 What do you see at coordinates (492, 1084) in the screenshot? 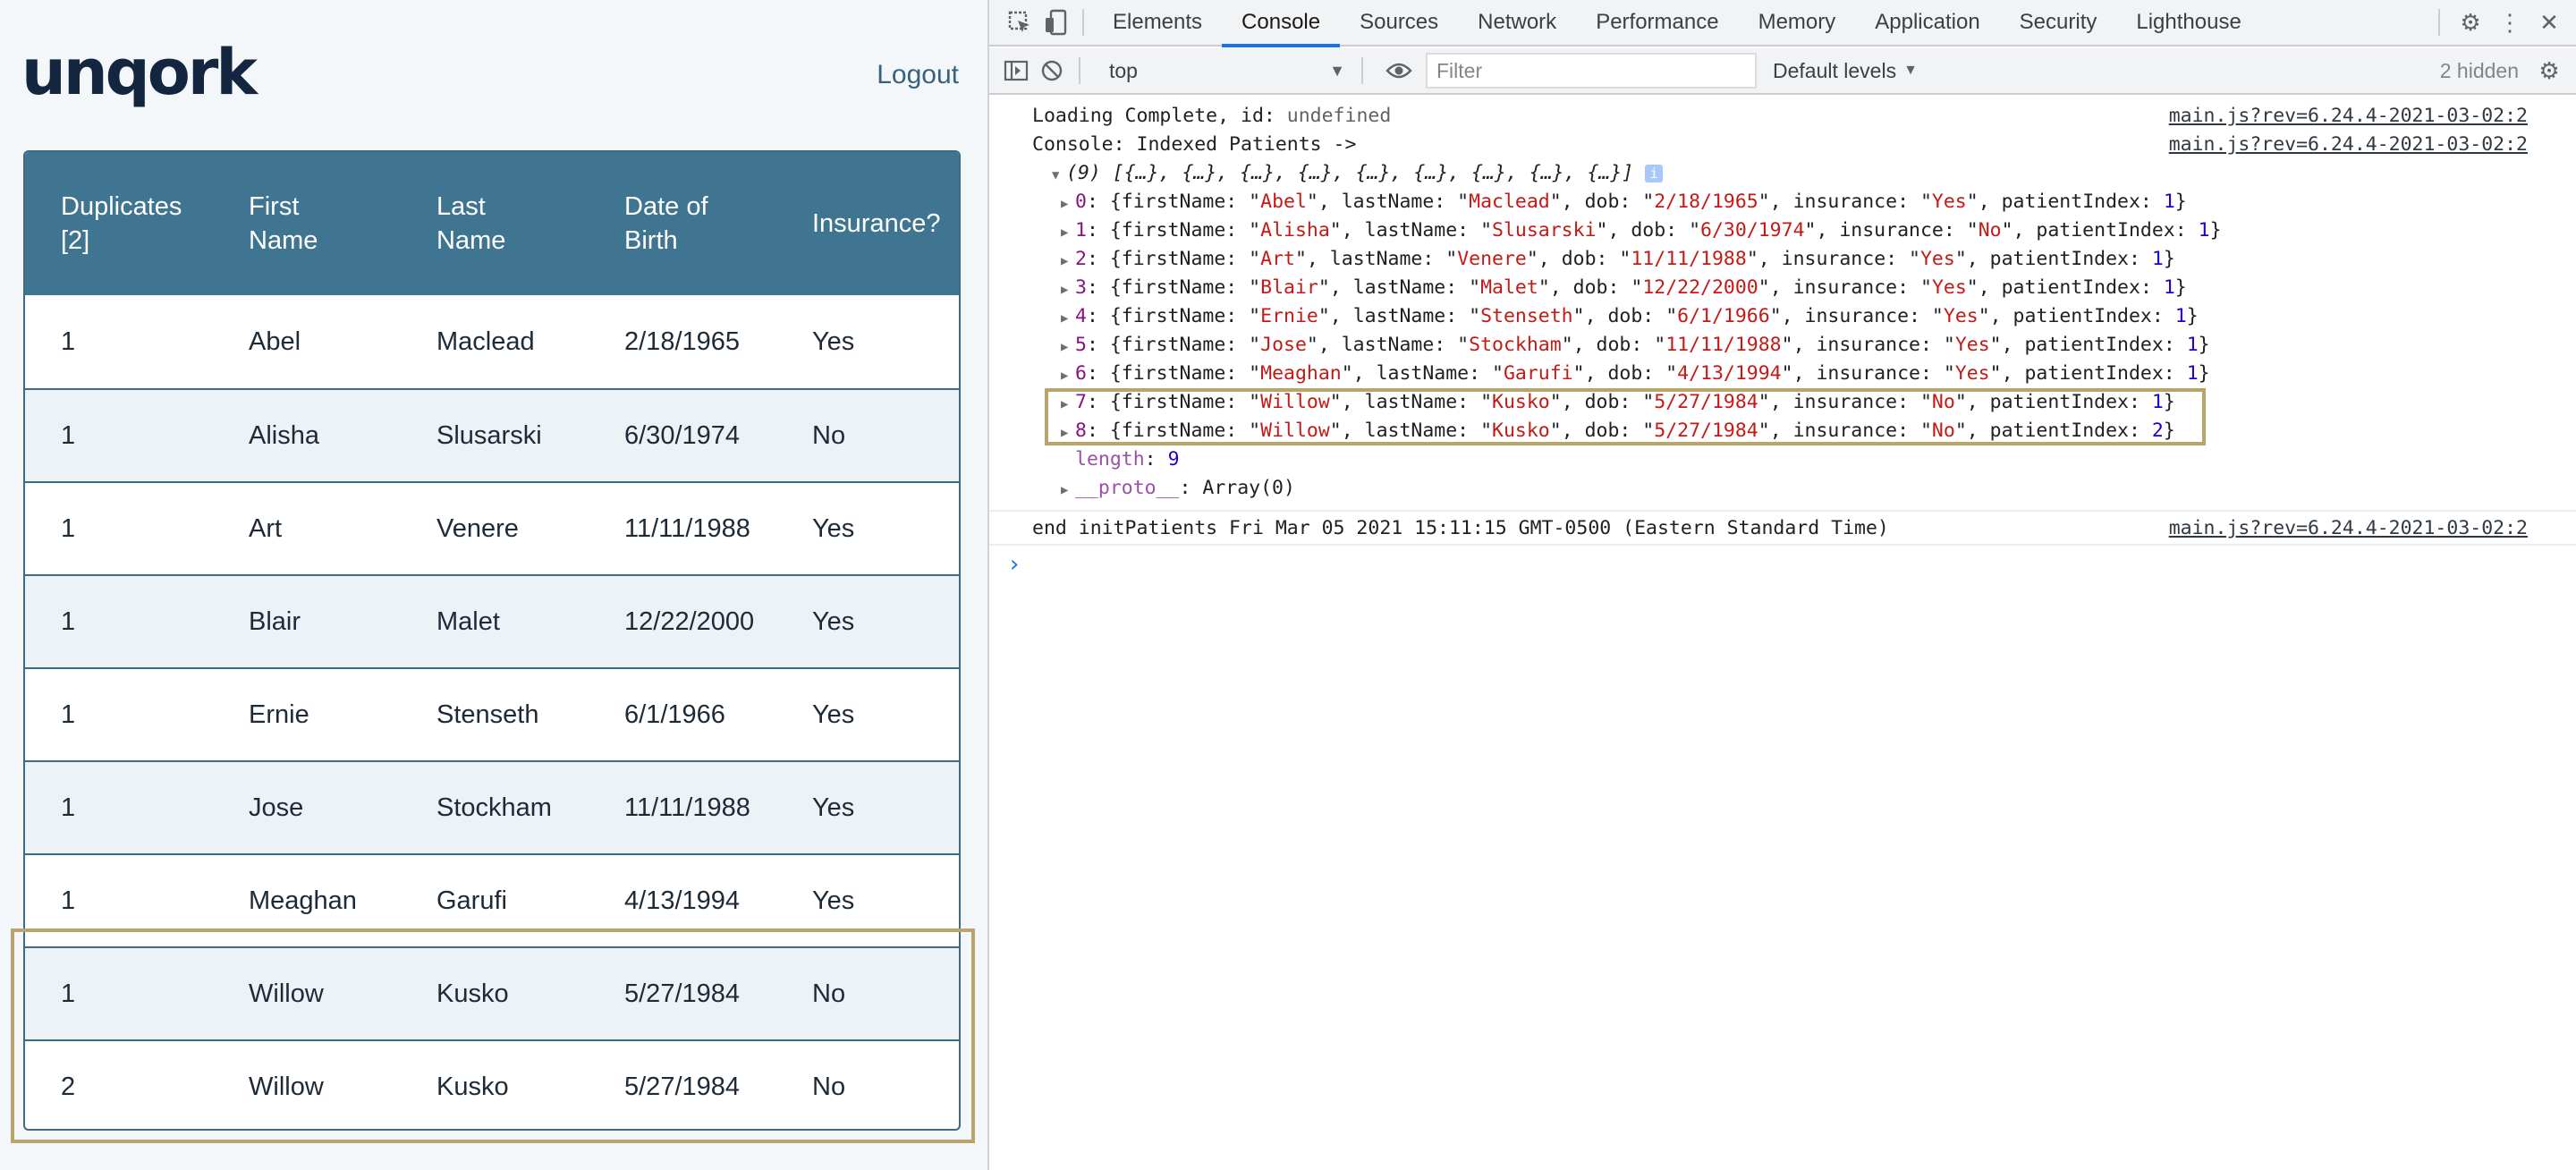
I see `table-row: 2 Willow Kusko 5/27/1984 No` at bounding box center [492, 1084].